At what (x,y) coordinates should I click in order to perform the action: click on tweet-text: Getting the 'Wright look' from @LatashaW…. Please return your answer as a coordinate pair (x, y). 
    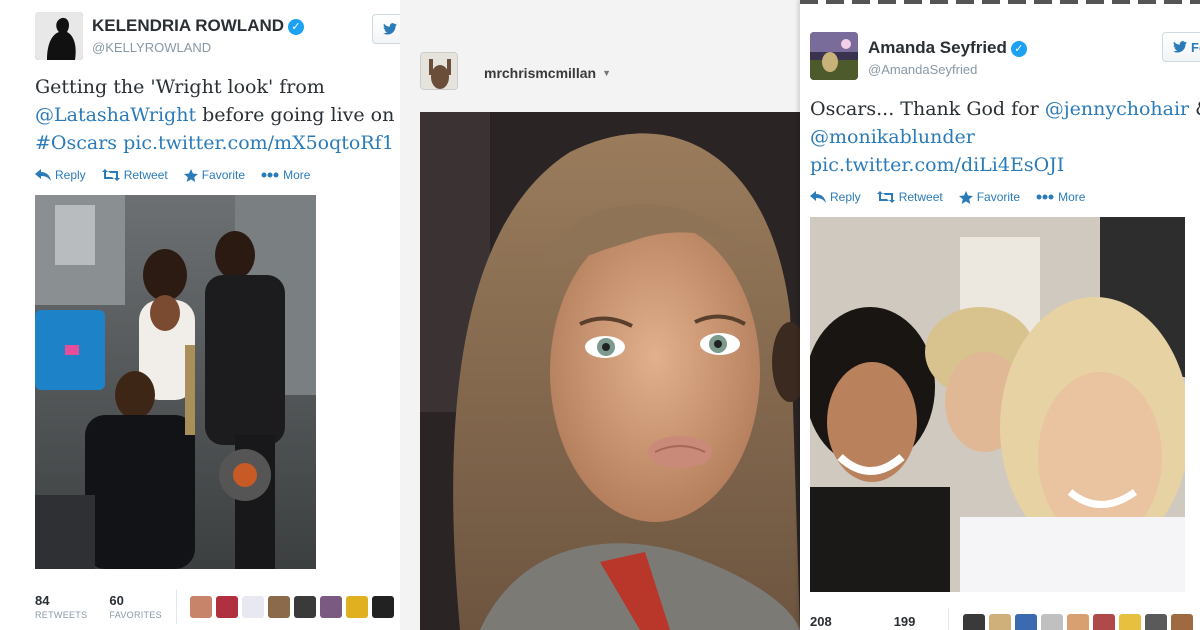
    Looking at the image, I should click on (215, 115).